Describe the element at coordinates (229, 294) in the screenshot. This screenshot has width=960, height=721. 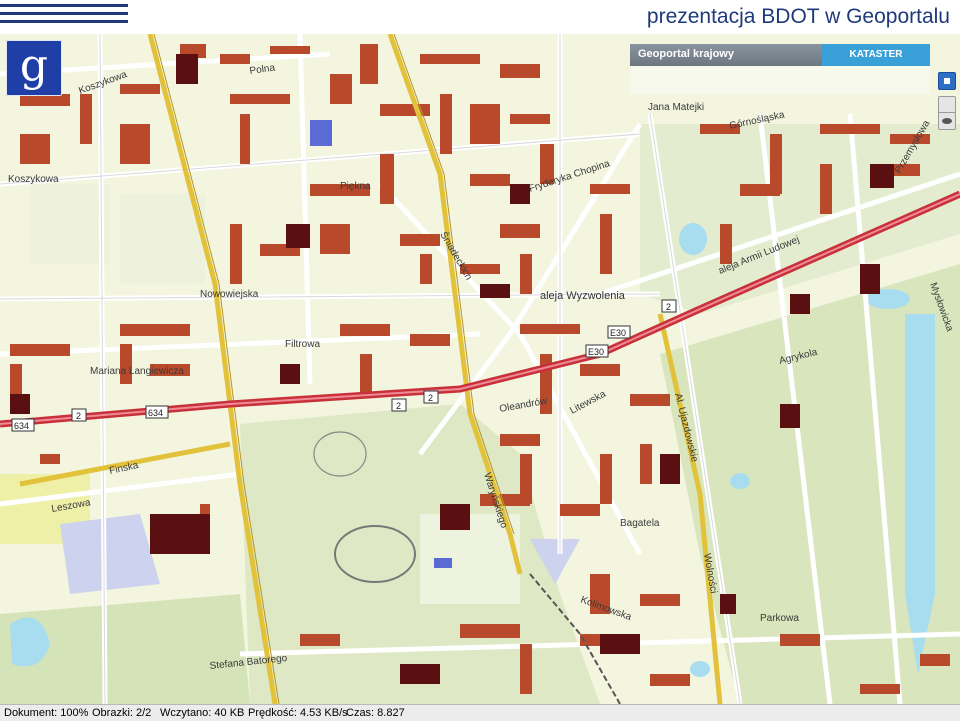
I see `street-label: Nowowiejska` at that location.